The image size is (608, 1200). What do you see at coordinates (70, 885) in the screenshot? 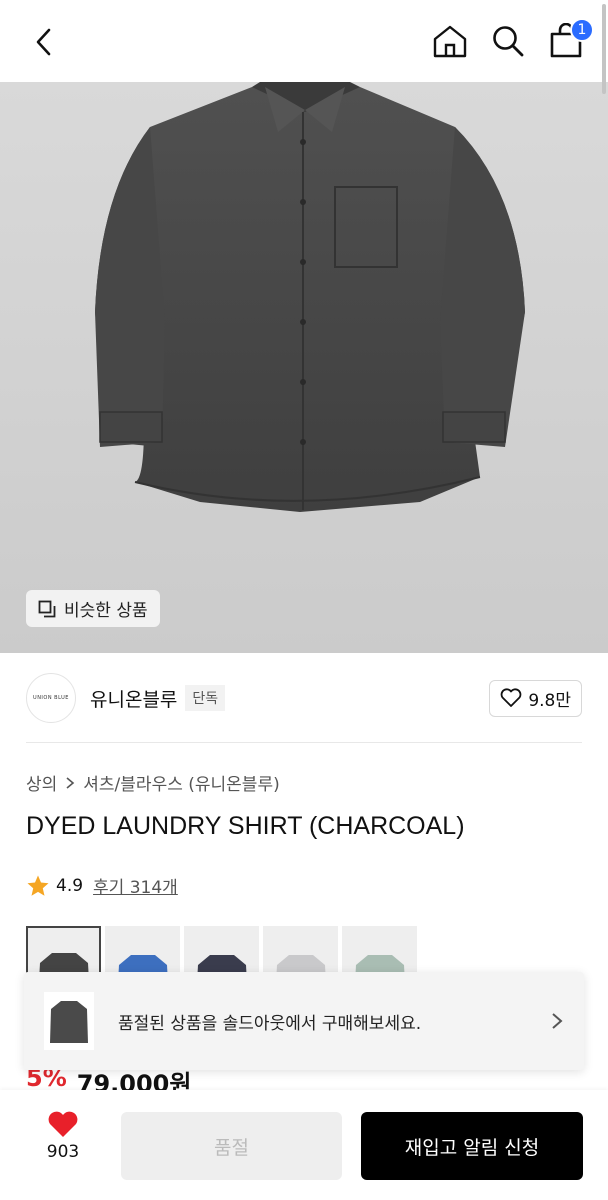
I see `rating-score: 4.9` at bounding box center [70, 885].